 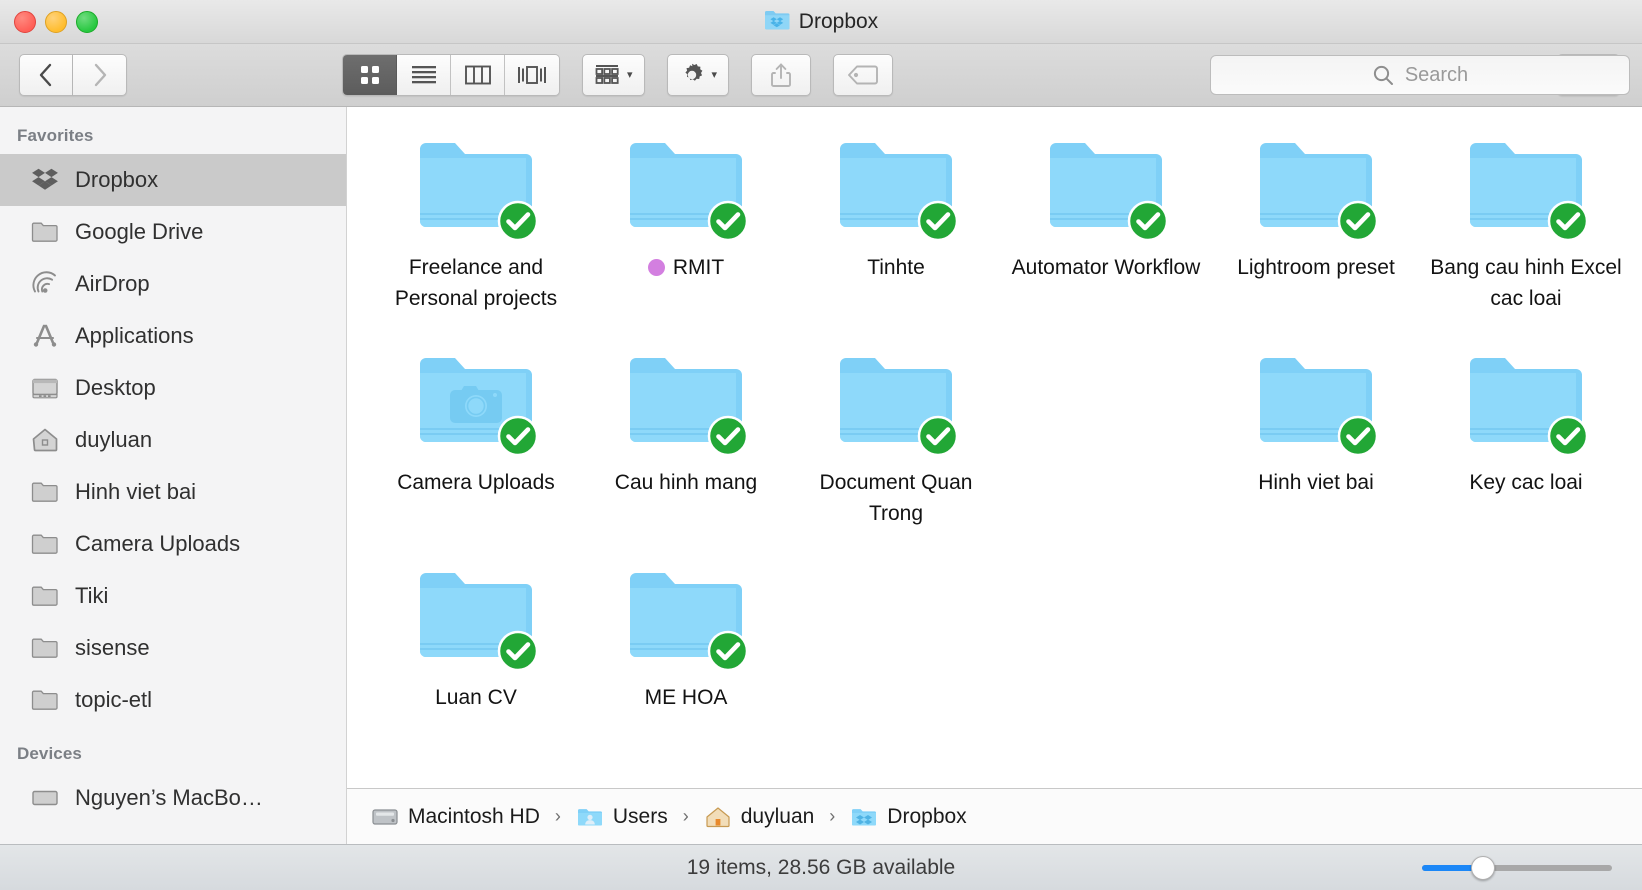 What do you see at coordinates (45, 180) in the screenshot?
I see `dropbox-logo-icon` at bounding box center [45, 180].